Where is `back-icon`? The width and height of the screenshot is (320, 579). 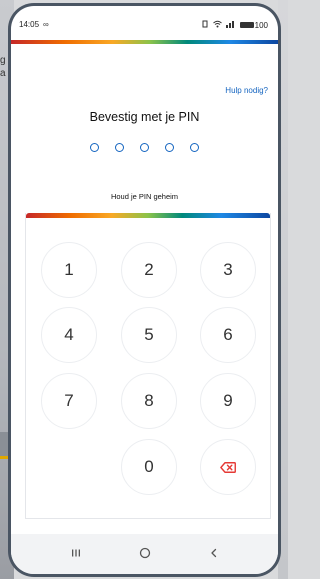 back-icon is located at coordinates (214, 554).